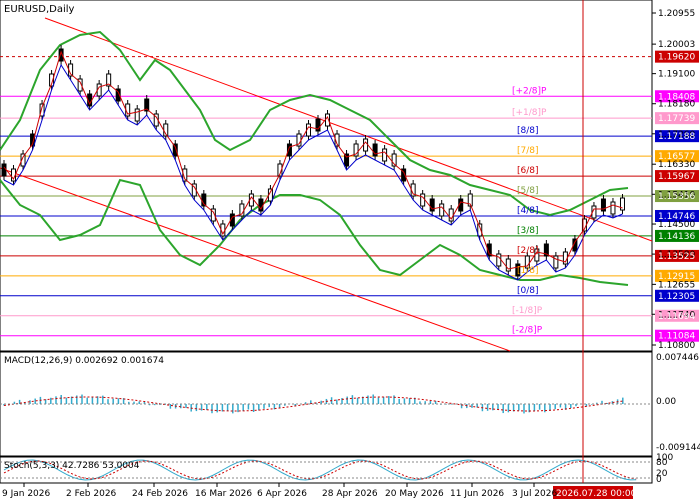 This screenshot has width=700, height=500. I want to click on murrey-label: [3/8], so click(528, 231).